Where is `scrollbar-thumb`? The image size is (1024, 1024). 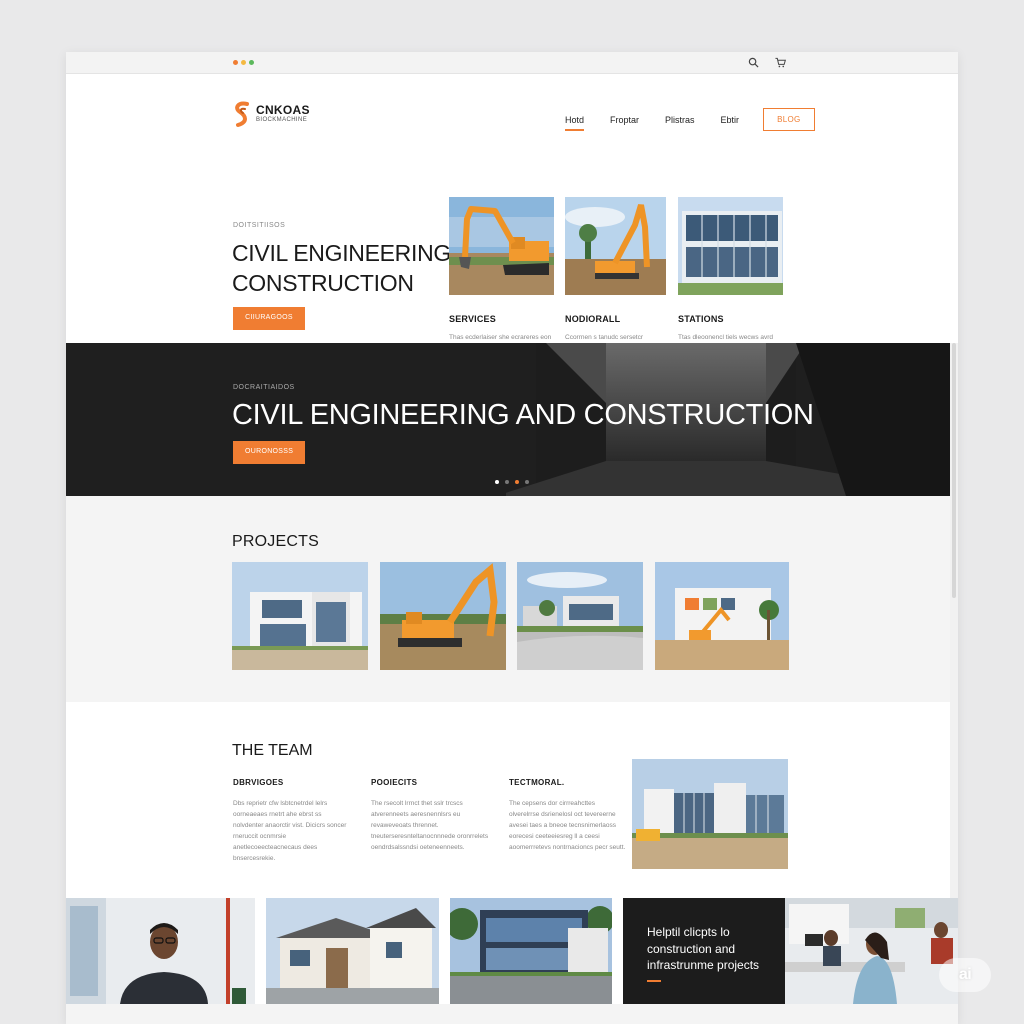 scrollbar-thumb is located at coordinates (954, 470).